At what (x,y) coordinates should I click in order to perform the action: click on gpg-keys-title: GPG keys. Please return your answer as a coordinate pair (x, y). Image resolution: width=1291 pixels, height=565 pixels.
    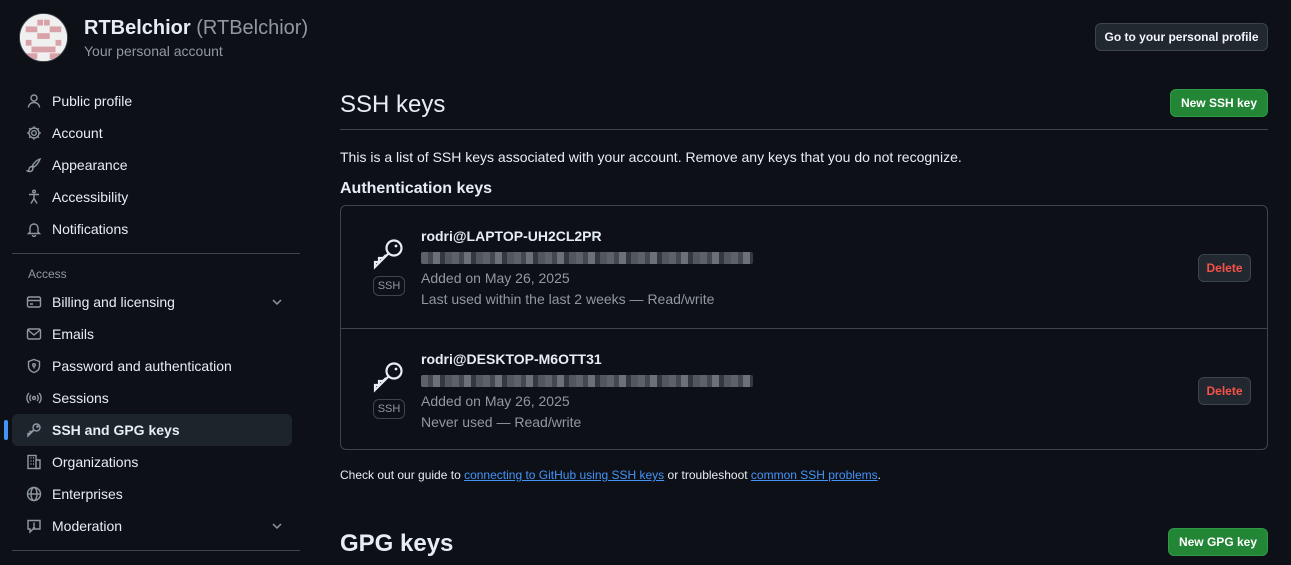
    Looking at the image, I should click on (397, 543).